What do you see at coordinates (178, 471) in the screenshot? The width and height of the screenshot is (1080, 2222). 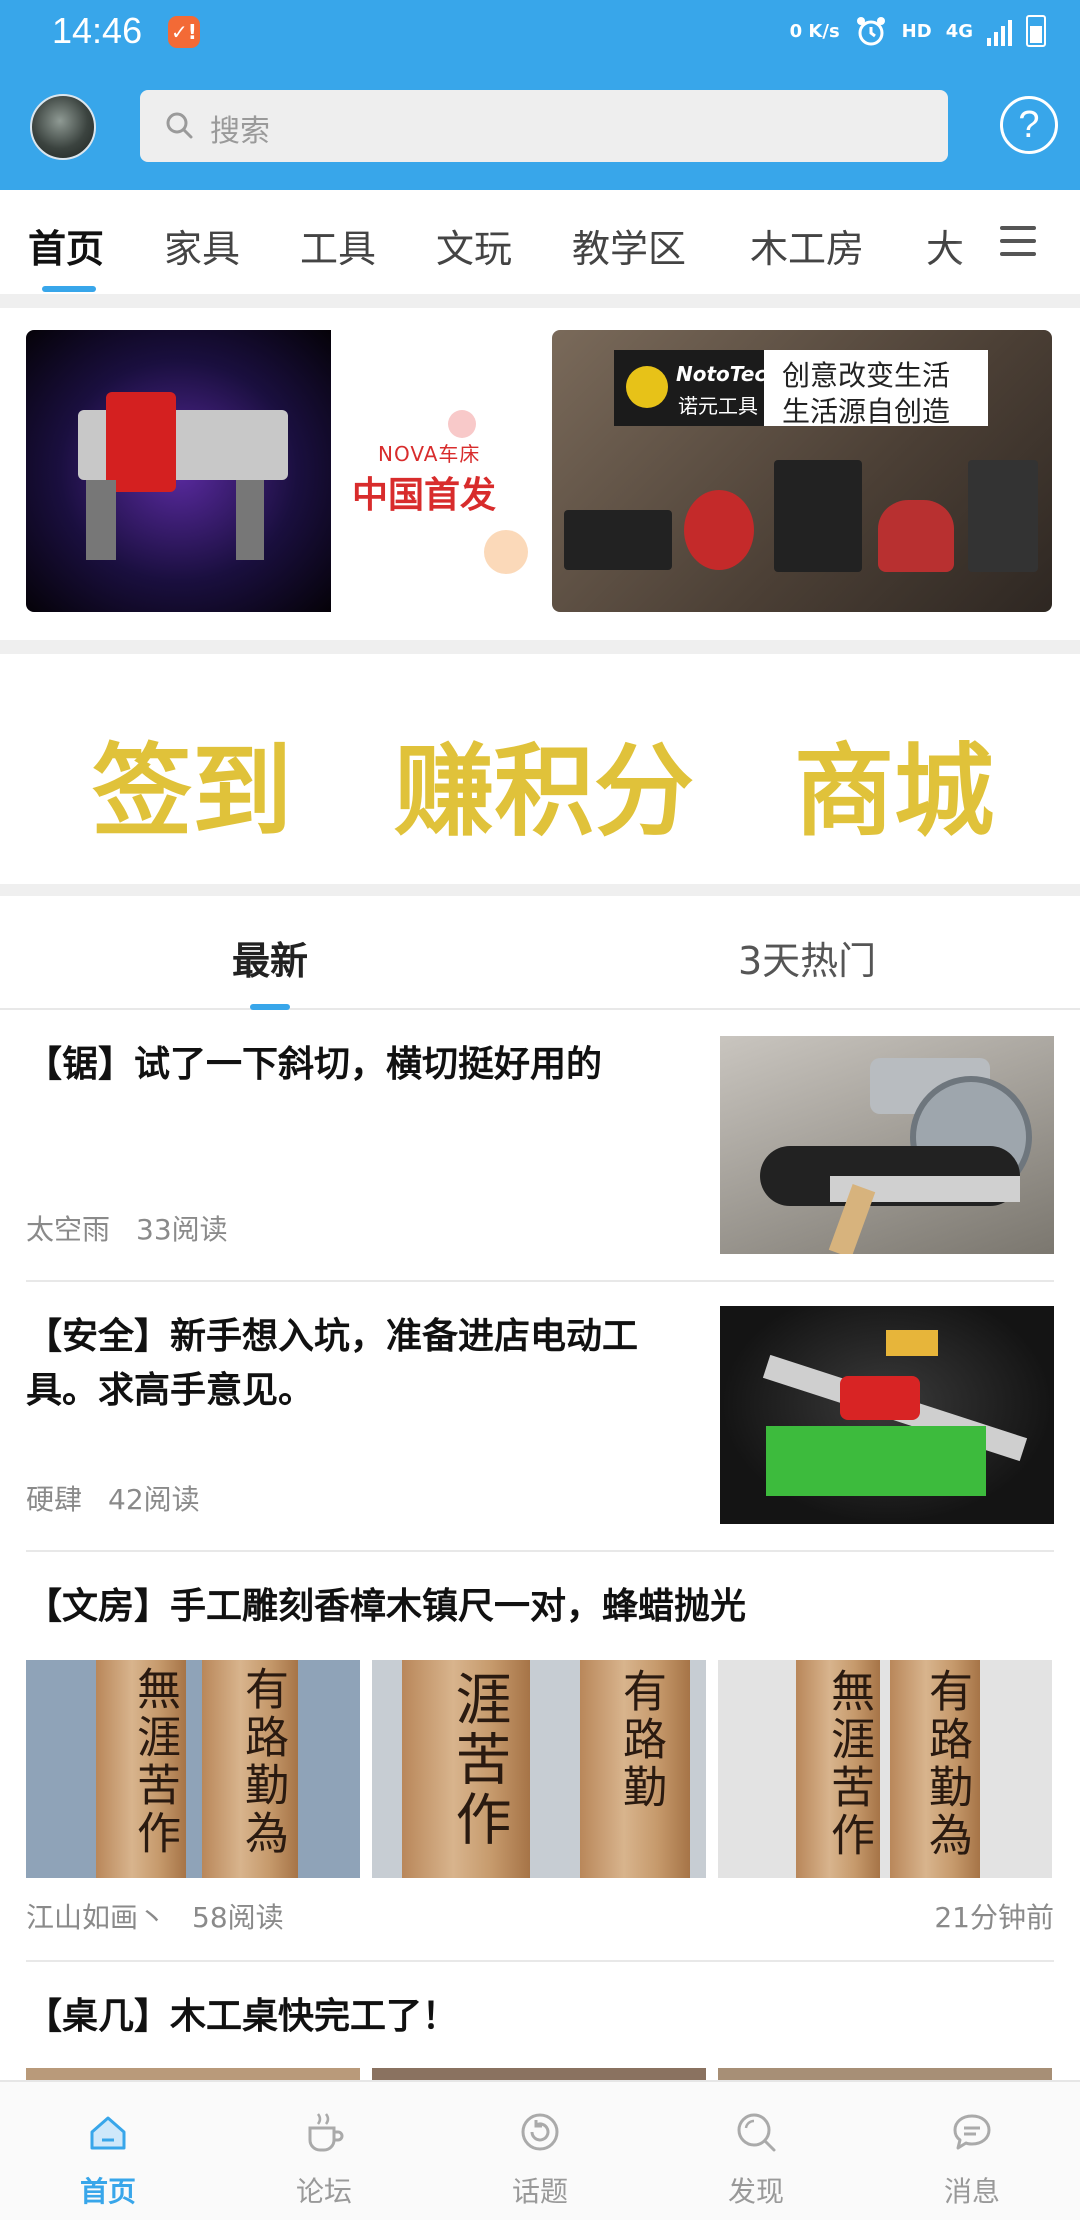 I see `lathe-image` at bounding box center [178, 471].